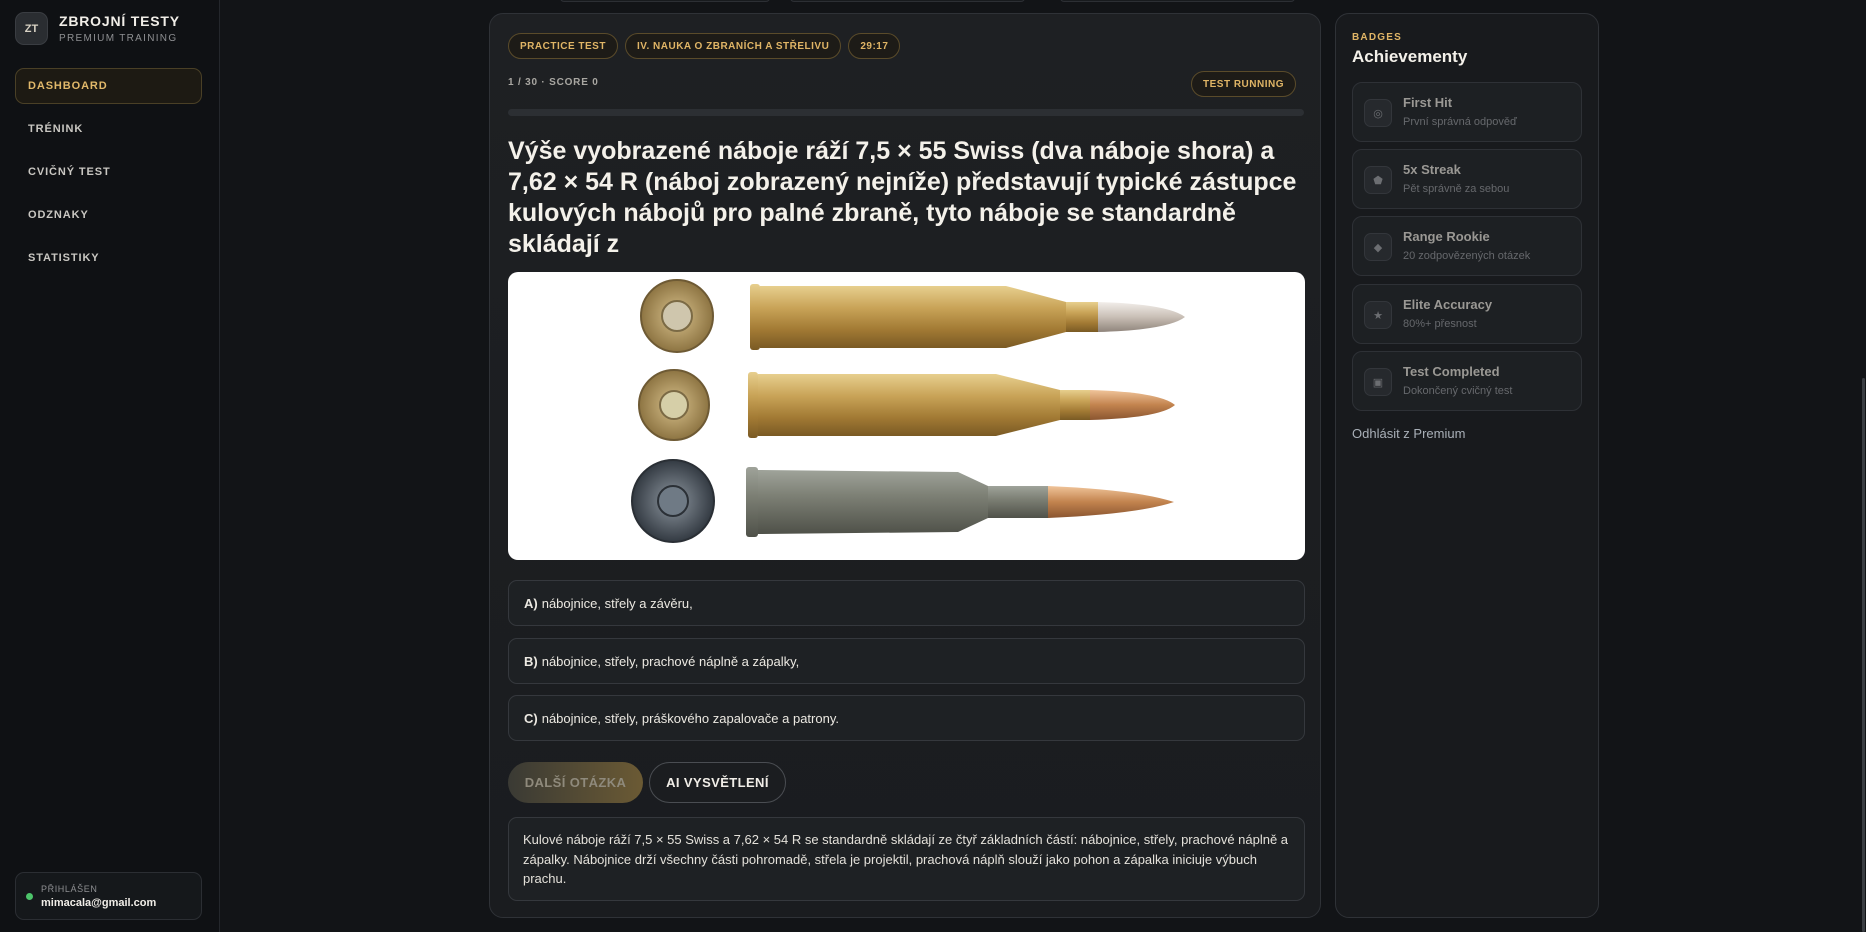  What do you see at coordinates (617, 603) in the screenshot?
I see `answer-text: nábojnice, střely a závěru,` at bounding box center [617, 603].